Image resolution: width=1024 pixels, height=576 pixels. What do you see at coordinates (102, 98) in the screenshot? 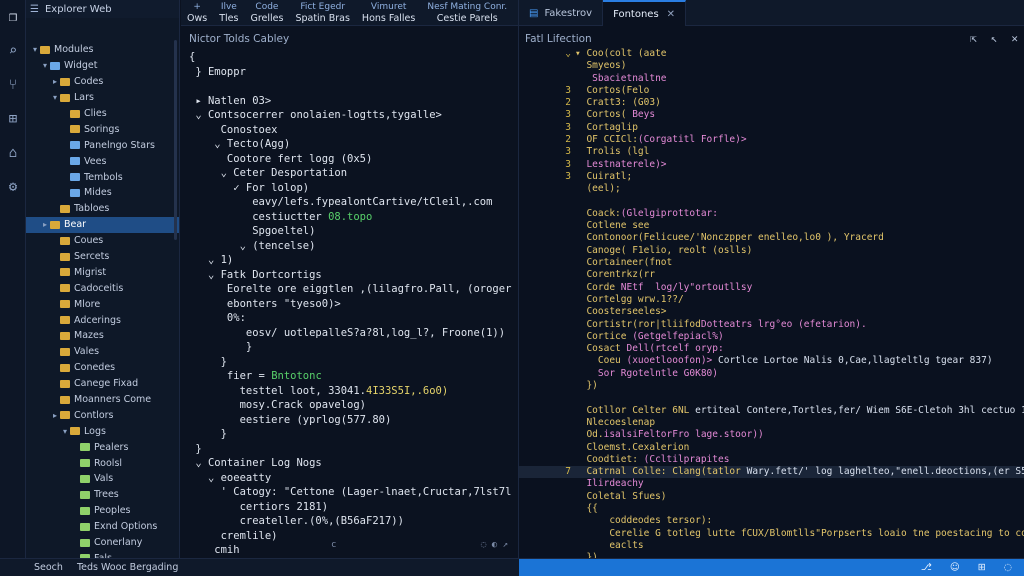
I see `tree-item: ▾ Lars` at bounding box center [102, 98].